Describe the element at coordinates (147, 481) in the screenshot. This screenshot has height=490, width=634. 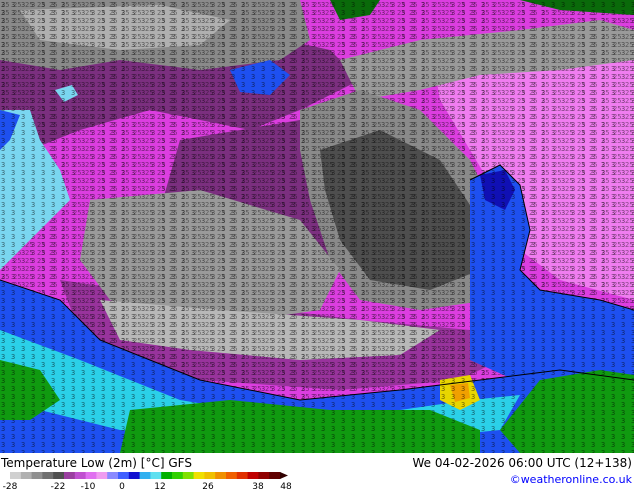
I see `color-legend: -28 -22 -10 0 12 26 38 48` at that location.